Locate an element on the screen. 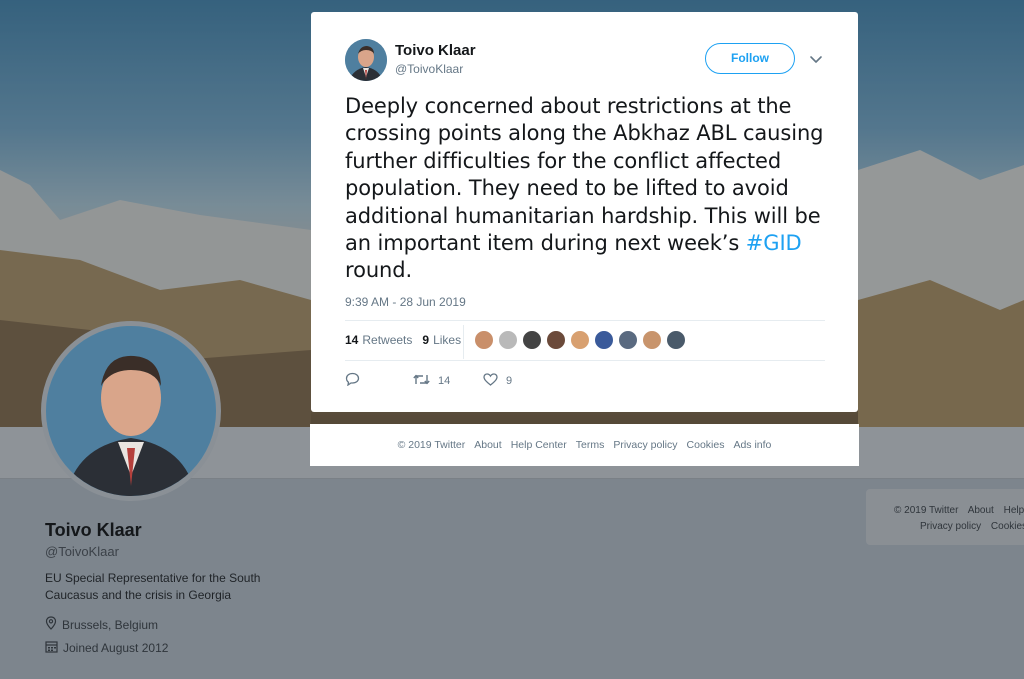  join-date-label: Joined August 2012 is located at coordinates (116, 648).